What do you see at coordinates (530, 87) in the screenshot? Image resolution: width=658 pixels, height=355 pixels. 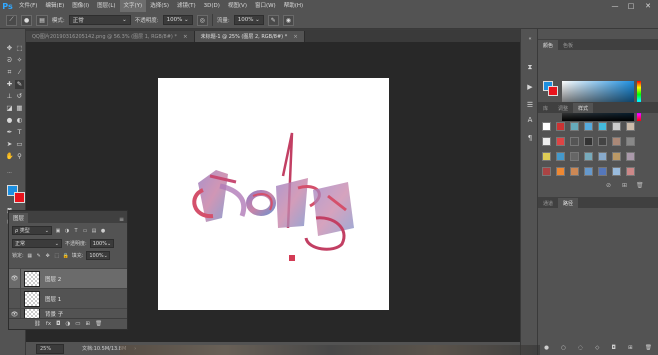 I see `actions-icon: ▶` at bounding box center [530, 87].